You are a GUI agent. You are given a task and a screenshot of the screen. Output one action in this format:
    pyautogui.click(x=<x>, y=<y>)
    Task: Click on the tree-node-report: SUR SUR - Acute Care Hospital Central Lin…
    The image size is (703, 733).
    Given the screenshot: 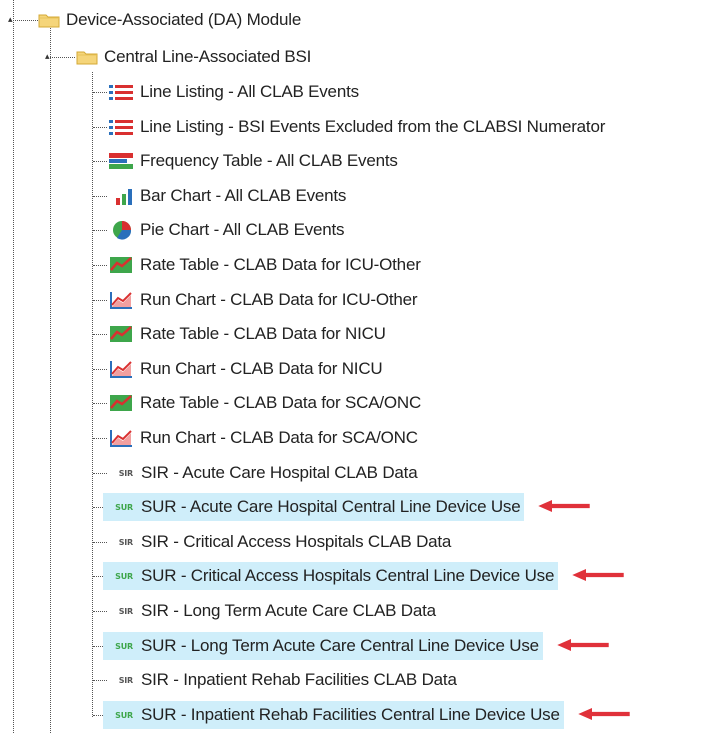 What is the action you would take?
    pyautogui.click(x=314, y=507)
    